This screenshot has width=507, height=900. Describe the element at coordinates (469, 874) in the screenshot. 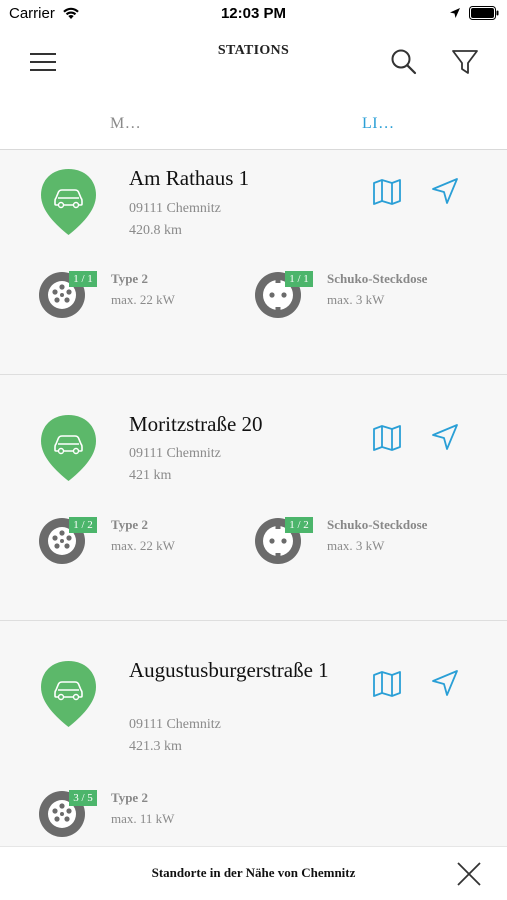

I see `close-icon` at that location.